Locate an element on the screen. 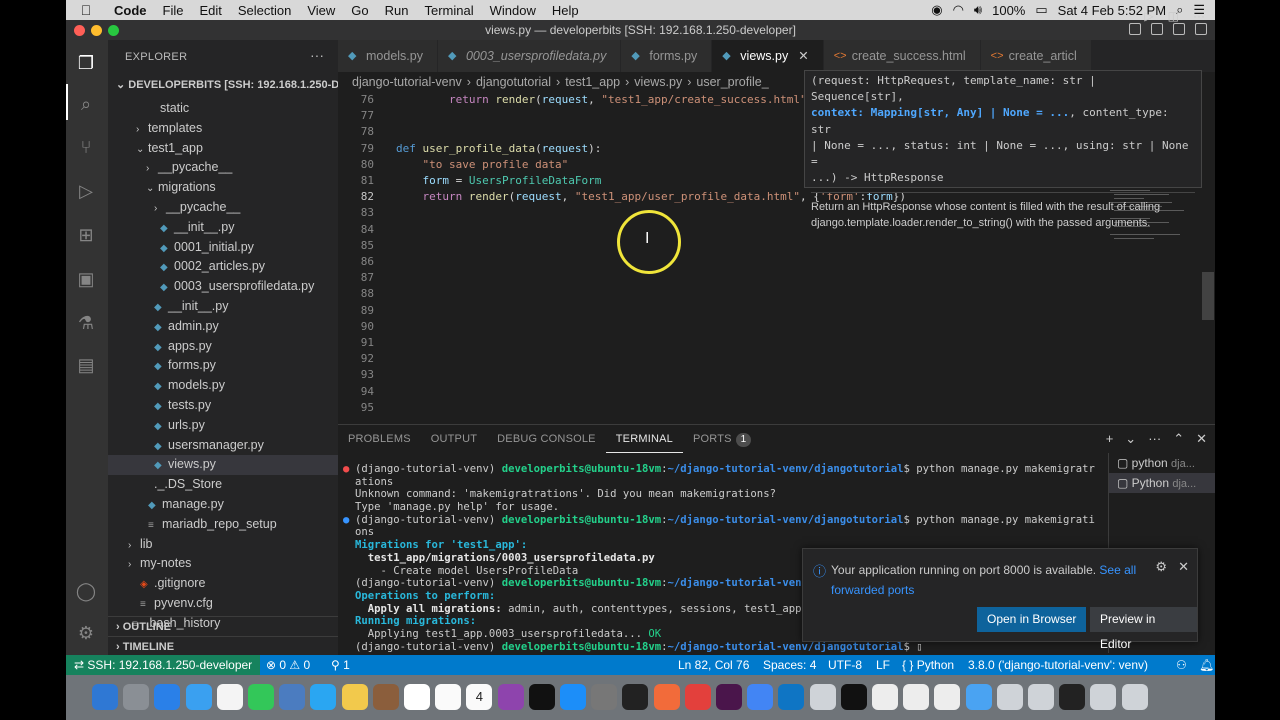 The width and height of the screenshot is (1280, 720). code-line: 85 is located at coordinates (776, 246).